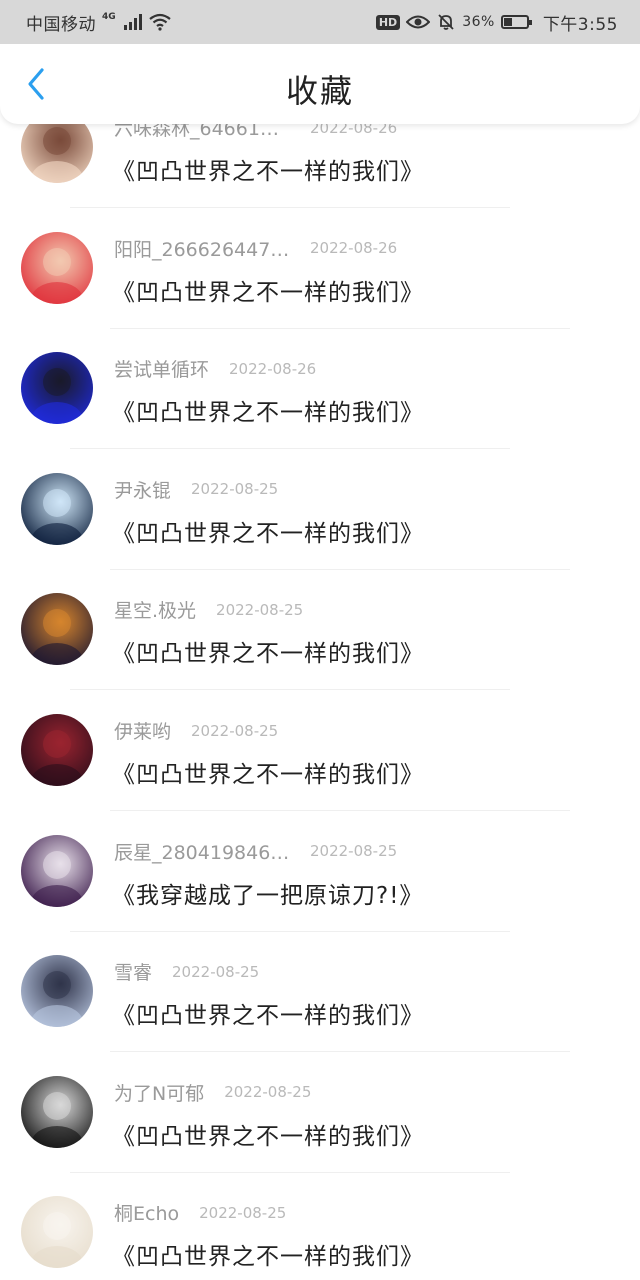 The height and width of the screenshot is (1280, 640). I want to click on favorite-item: 桐Echo 2022-08-25 《凹凸世界之不一样的我们》, so click(320, 1226).